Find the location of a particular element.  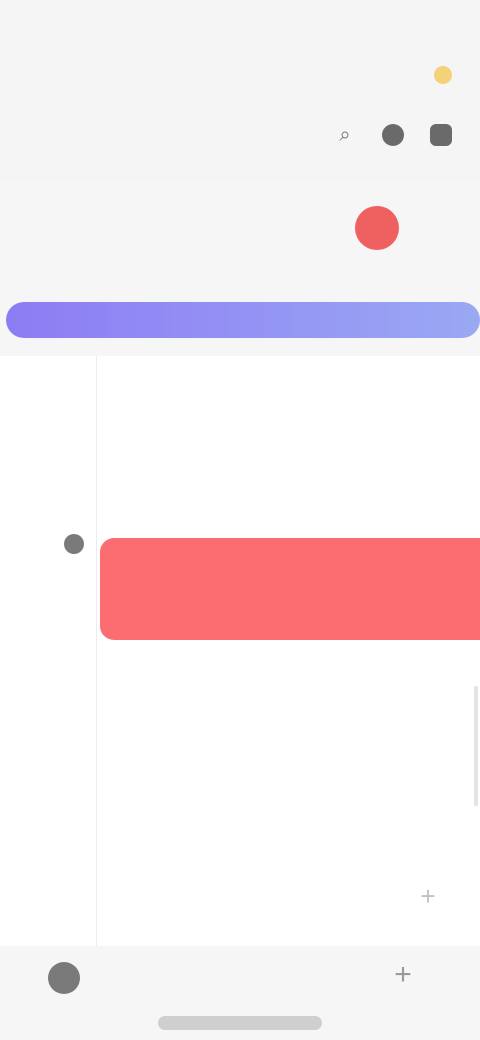

weather-info is located at coordinates (439, 75).